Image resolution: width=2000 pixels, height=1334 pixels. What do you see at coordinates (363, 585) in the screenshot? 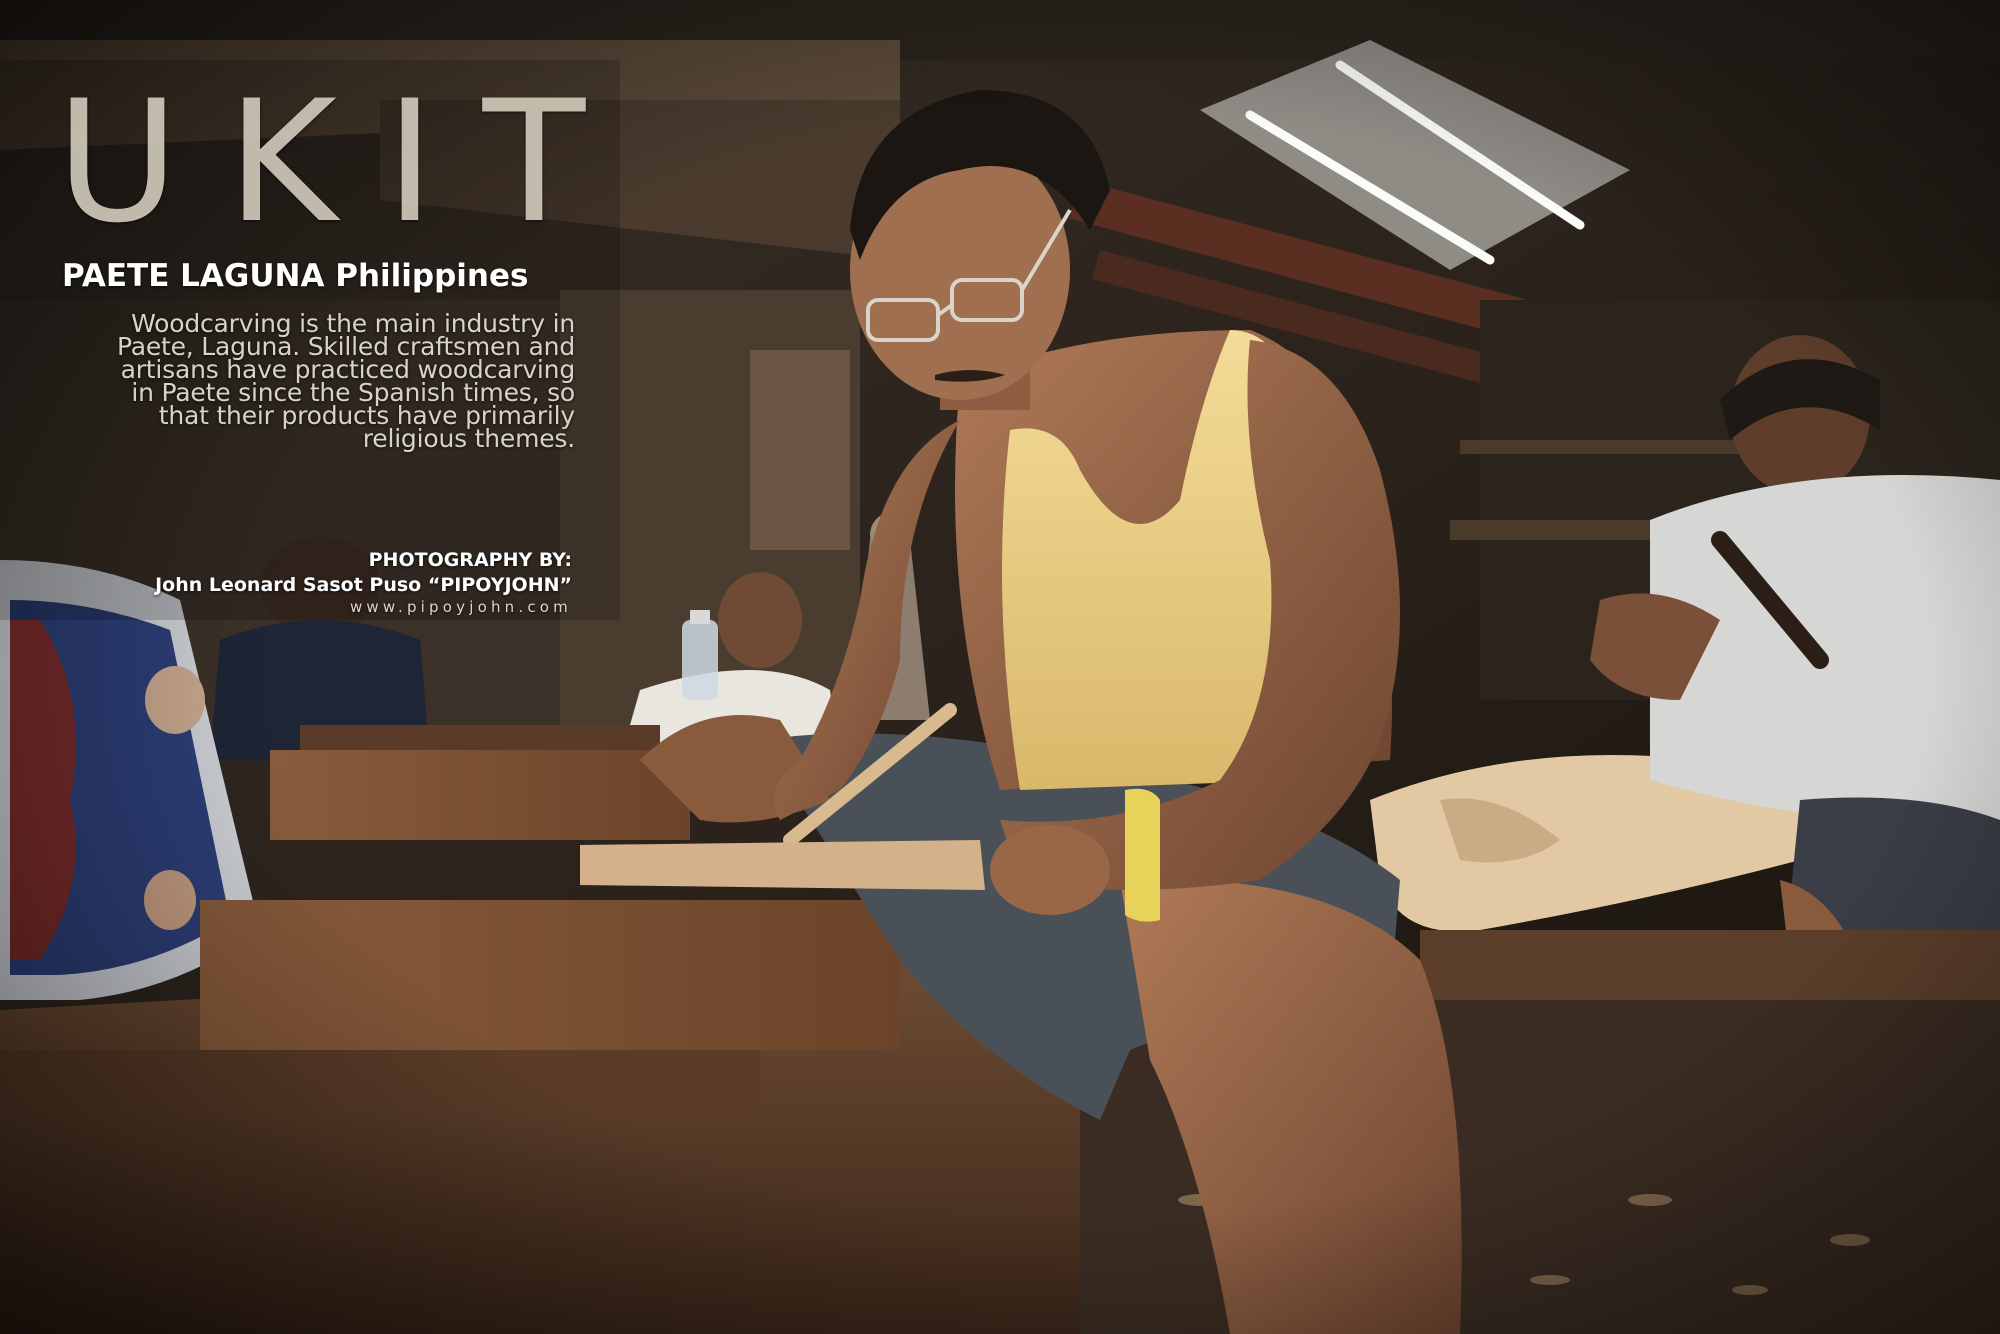
I see `photographer-name: John Leonard Sasot Puso “PIPOYJOHN”` at bounding box center [363, 585].